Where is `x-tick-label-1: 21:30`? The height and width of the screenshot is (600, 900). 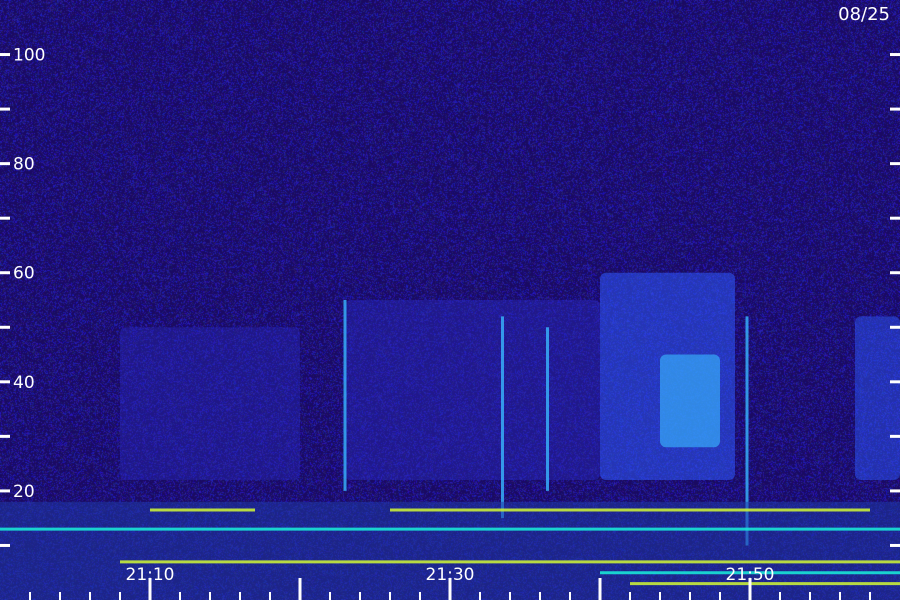 x-tick-label-1: 21:30 is located at coordinates (450, 575).